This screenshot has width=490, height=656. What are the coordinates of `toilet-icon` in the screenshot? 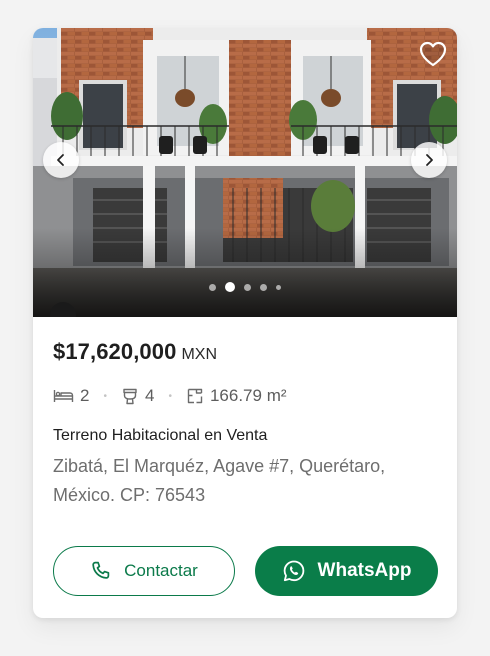 It's located at (130, 396).